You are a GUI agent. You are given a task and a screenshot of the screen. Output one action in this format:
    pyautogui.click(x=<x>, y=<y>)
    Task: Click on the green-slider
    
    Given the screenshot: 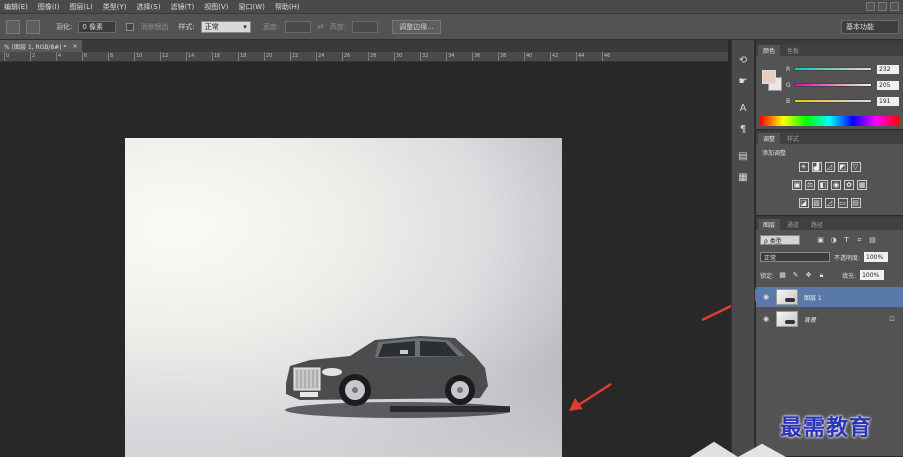 What is the action you would take?
    pyautogui.click(x=833, y=85)
    